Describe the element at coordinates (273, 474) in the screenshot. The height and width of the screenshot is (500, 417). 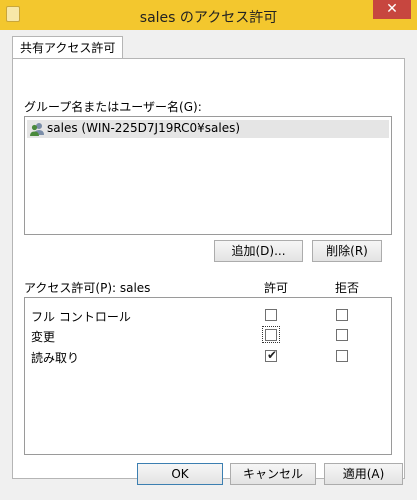
I see `cancel-button: キャンセル` at that location.